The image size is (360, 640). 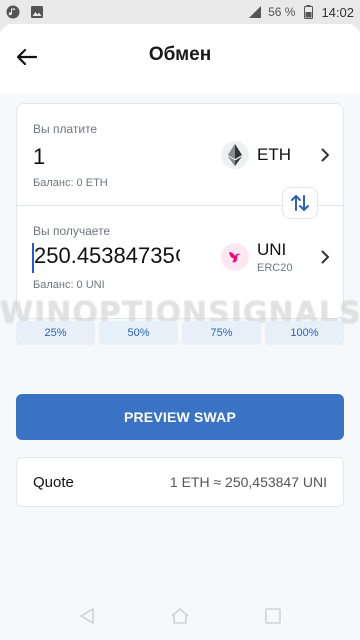 I want to click on receive-balance: Баланс: 0 UNI, so click(x=69, y=285).